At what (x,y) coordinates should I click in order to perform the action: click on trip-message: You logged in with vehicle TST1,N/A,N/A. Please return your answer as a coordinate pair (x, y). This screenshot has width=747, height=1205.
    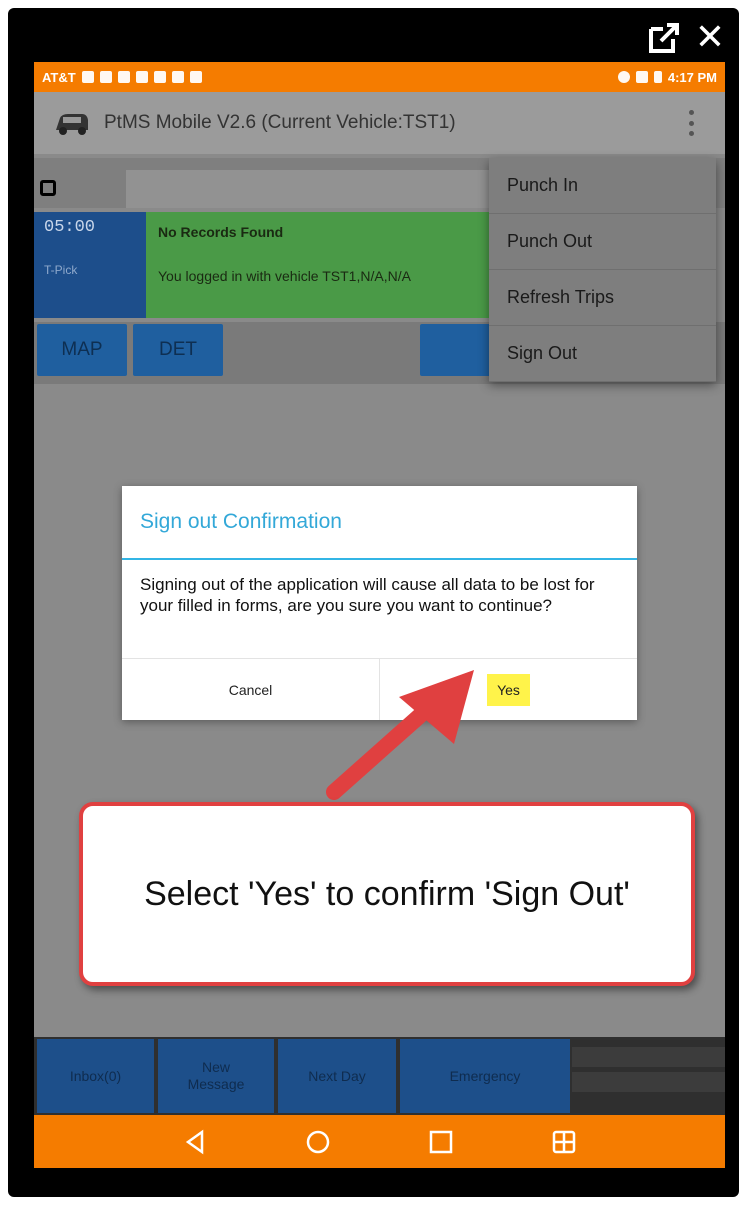
    Looking at the image, I should click on (284, 276).